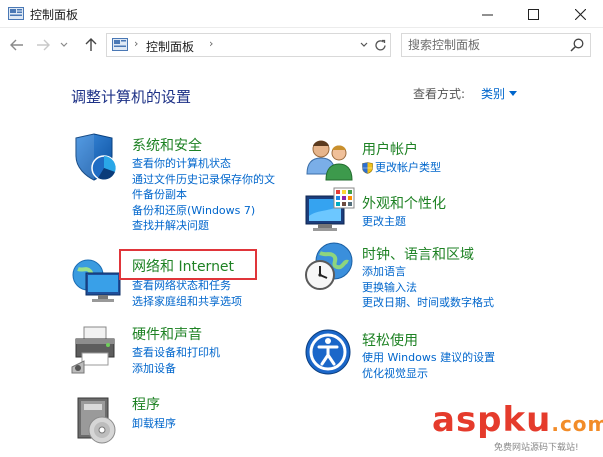 This screenshot has width=603, height=457. What do you see at coordinates (203, 226) in the screenshot?
I see `link-troubleshoot: 查找并解决问题` at bounding box center [203, 226].